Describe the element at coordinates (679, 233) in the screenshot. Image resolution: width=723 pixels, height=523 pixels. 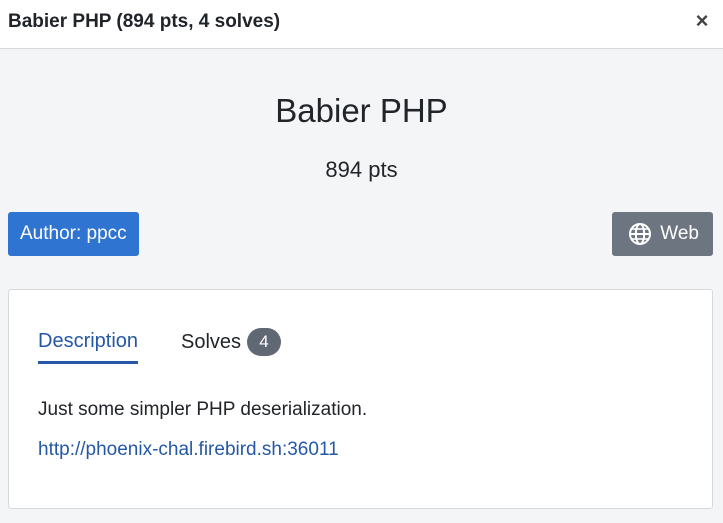
I see `category-label: Web` at that location.